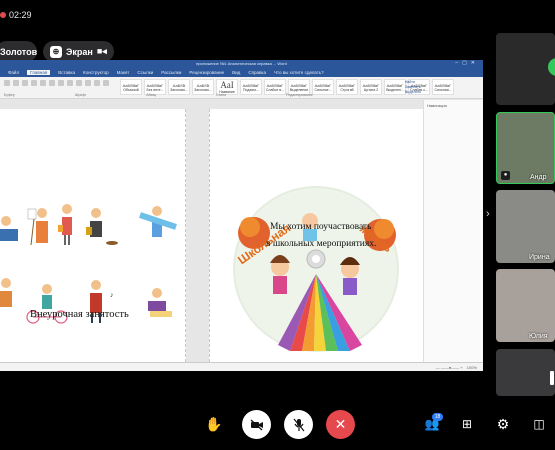 The width and height of the screenshot is (555, 450). Describe the element at coordinates (3, 15) in the screenshot. I see `recording-dot-icon` at that location.